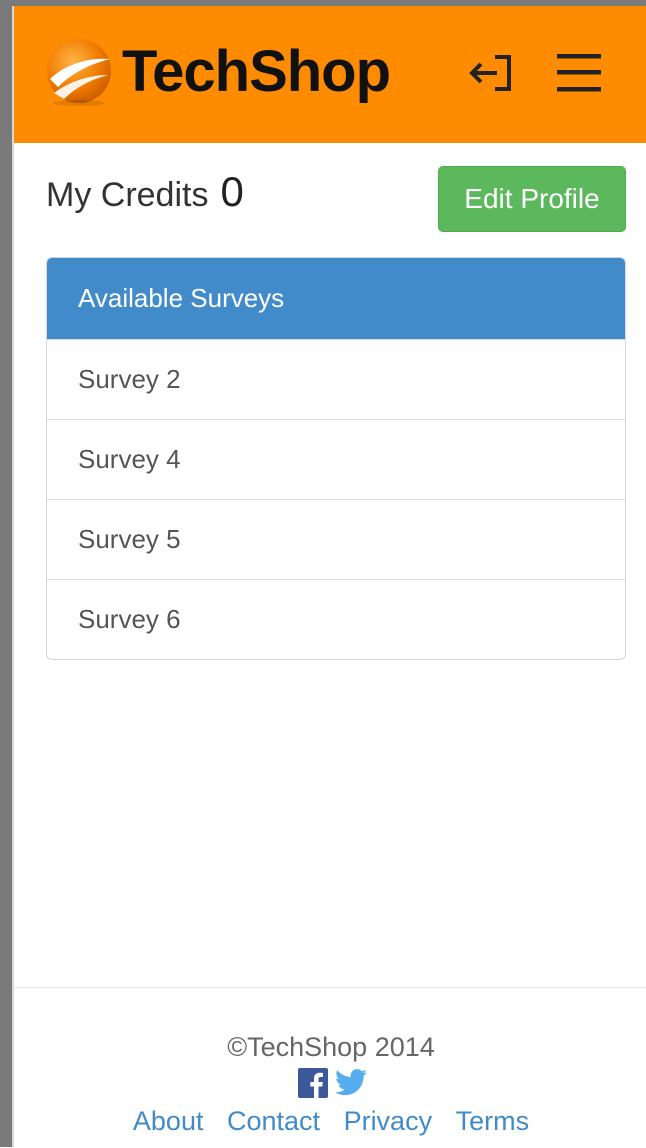  I want to click on credits-value: 0, so click(232, 191).